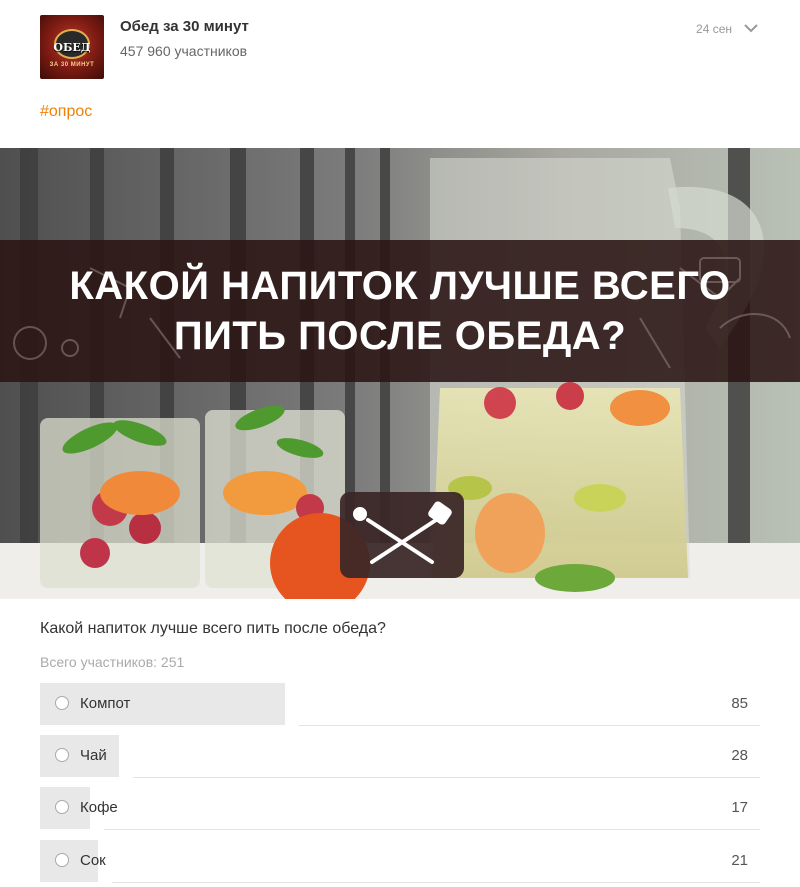 The width and height of the screenshot is (800, 887). Describe the element at coordinates (99, 807) in the screenshot. I see `poll-option-label: Кофе` at that location.